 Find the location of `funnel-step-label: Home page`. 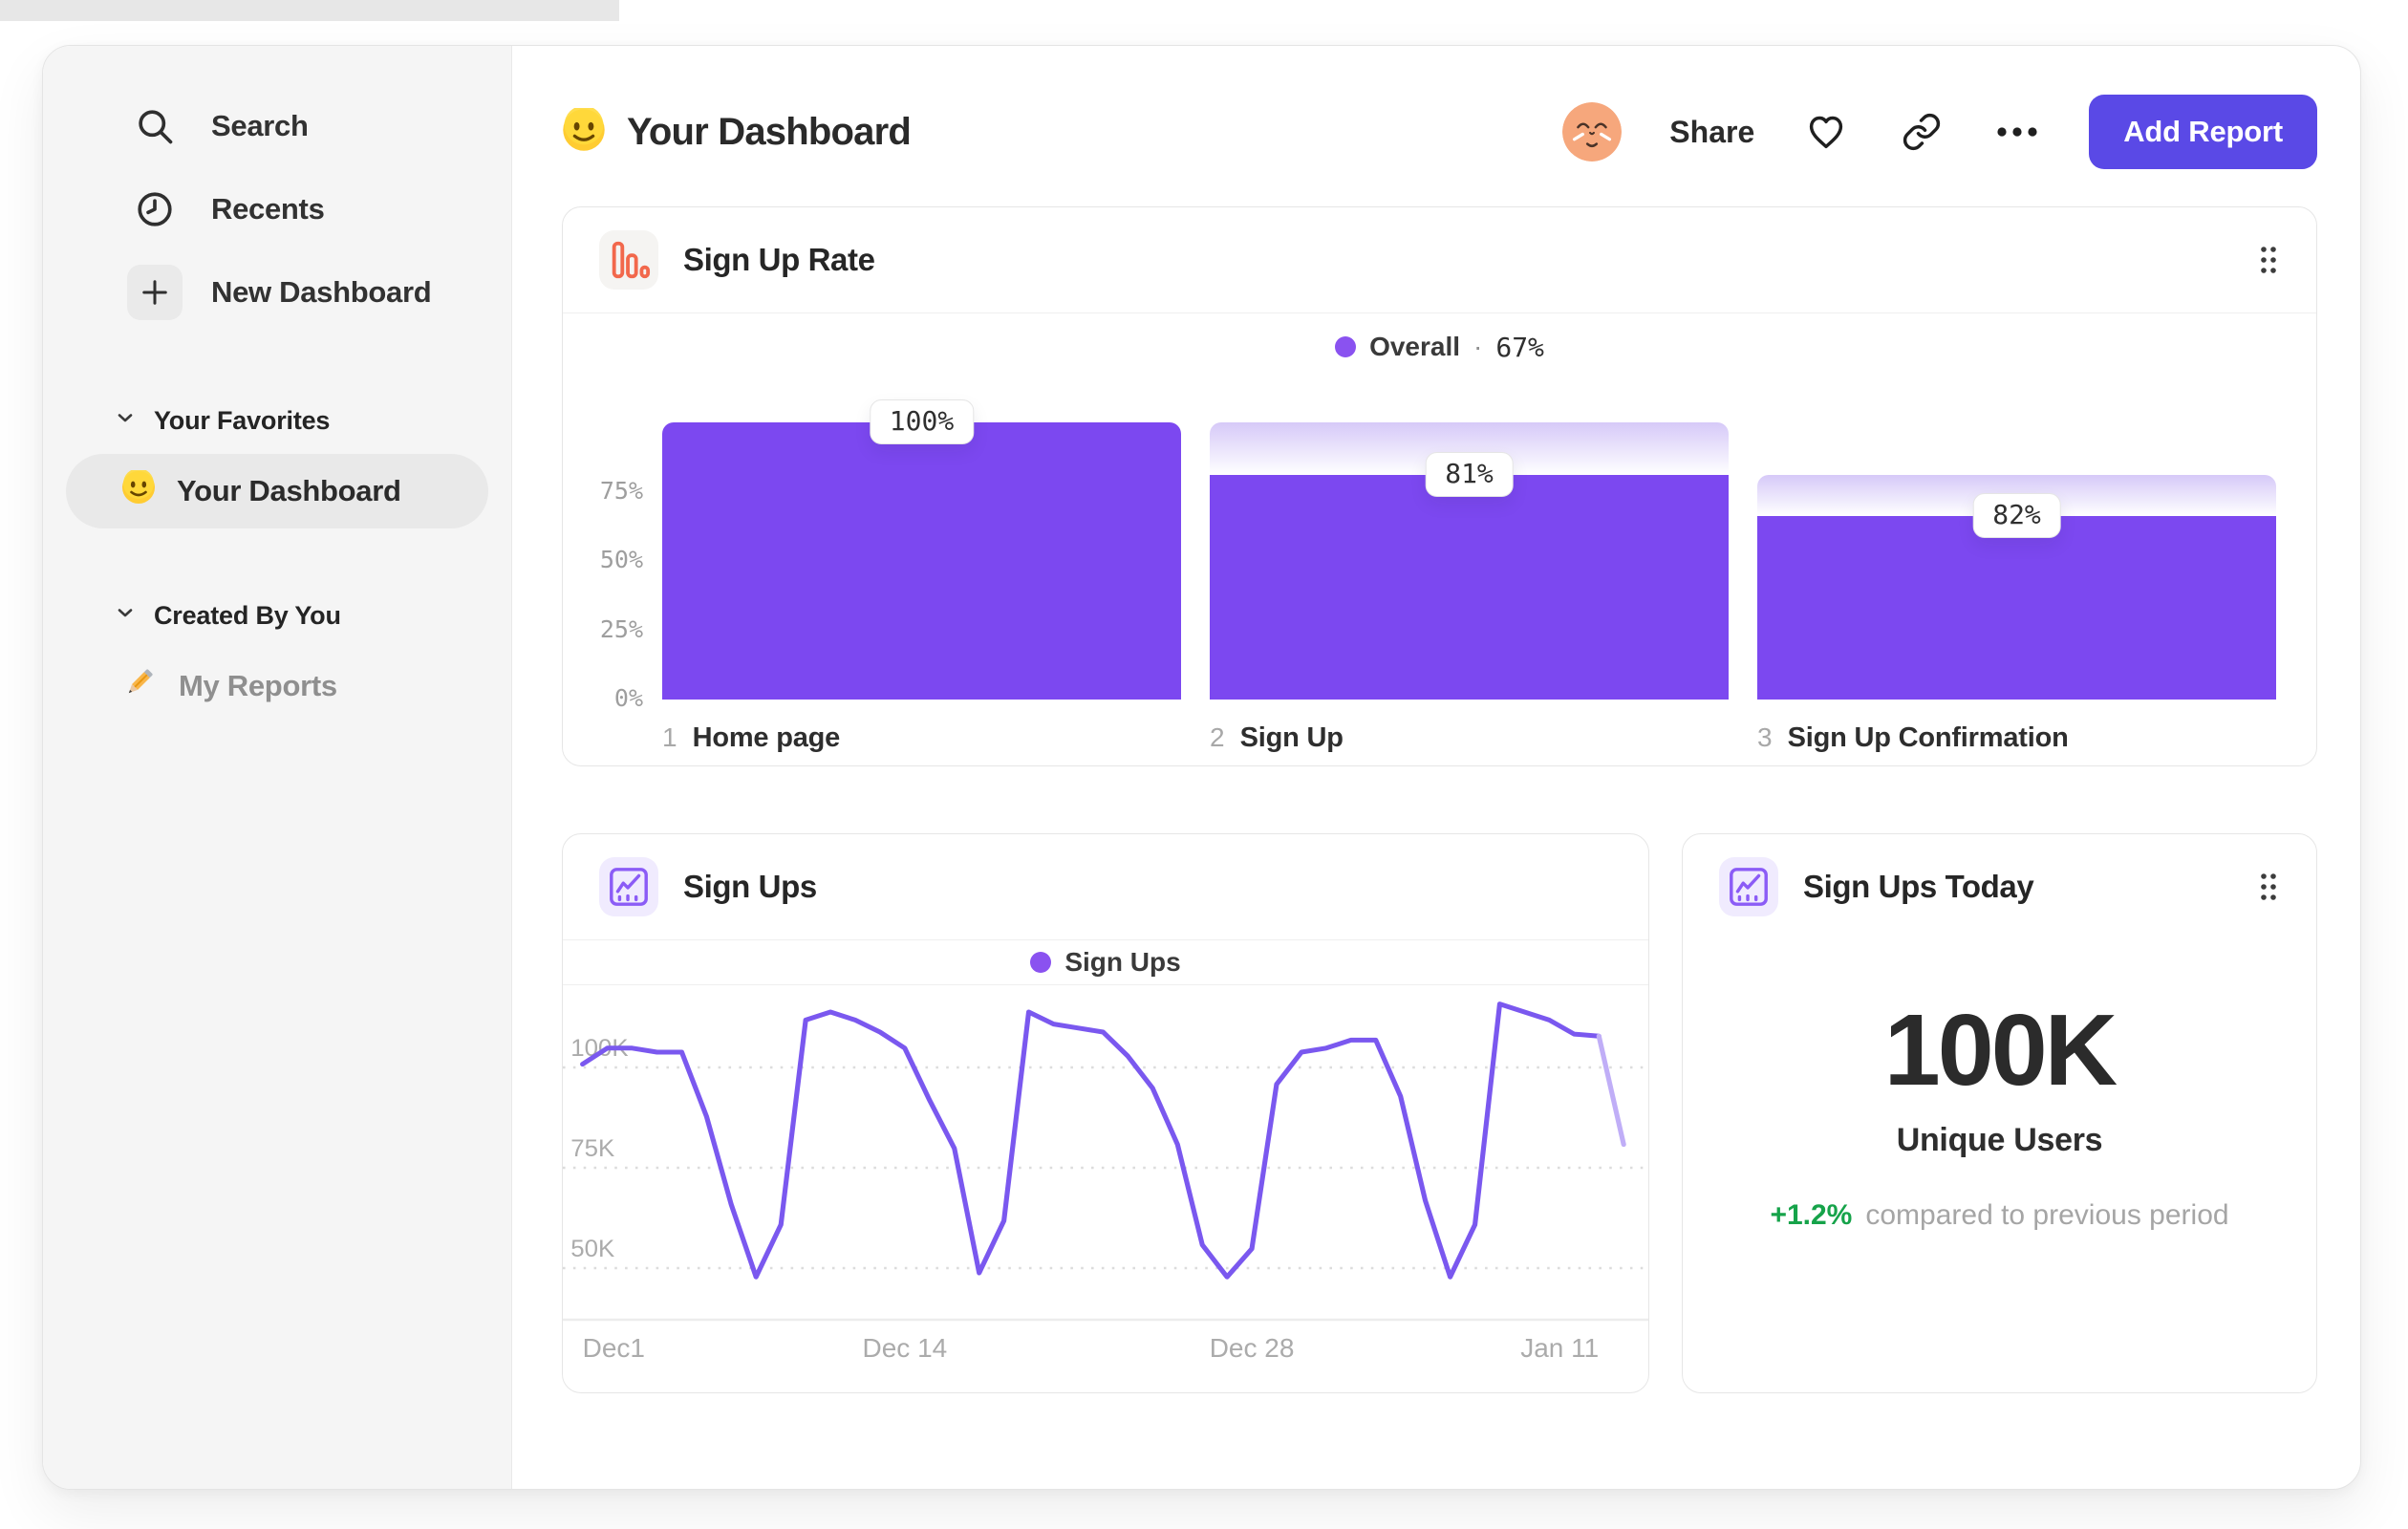

funnel-step-label: Home page is located at coordinates (767, 737).